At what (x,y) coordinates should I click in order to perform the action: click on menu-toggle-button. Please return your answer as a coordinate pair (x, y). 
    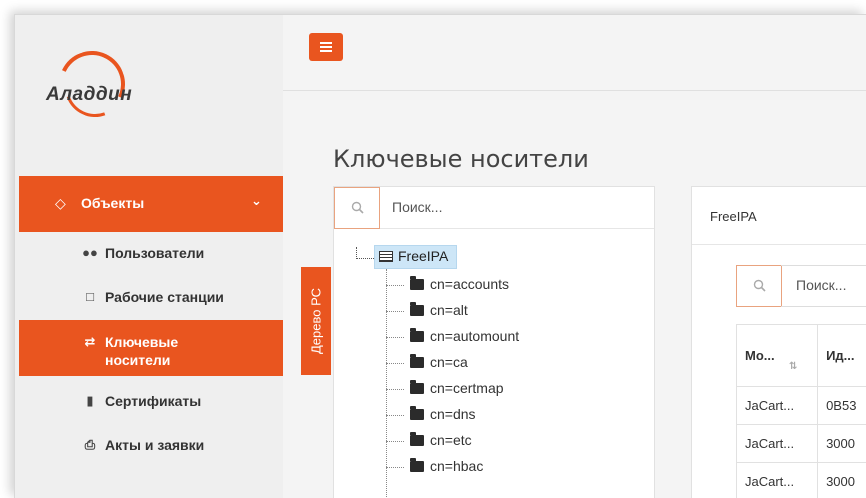
    Looking at the image, I should click on (326, 47).